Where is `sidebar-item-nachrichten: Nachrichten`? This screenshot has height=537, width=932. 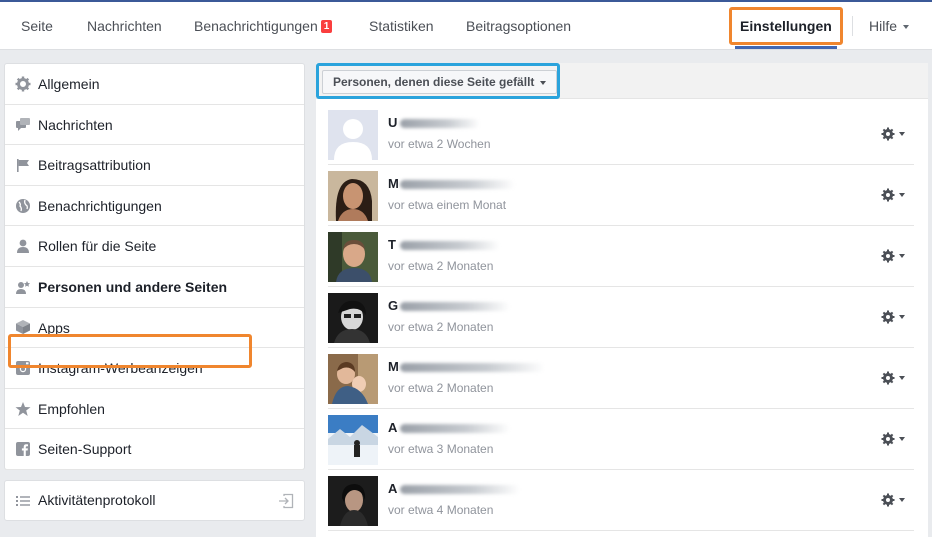 sidebar-item-nachrichten: Nachrichten is located at coordinates (154, 125).